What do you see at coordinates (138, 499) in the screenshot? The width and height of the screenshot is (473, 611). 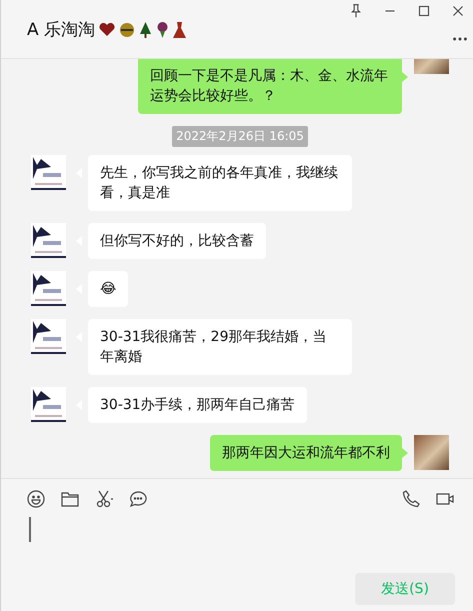 I see `chat-icon` at bounding box center [138, 499].